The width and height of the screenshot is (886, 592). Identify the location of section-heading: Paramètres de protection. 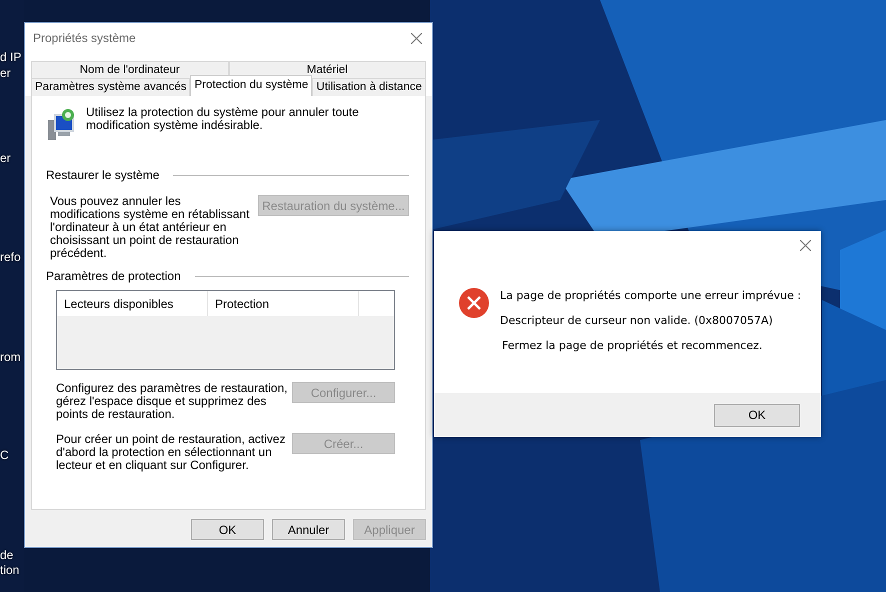
(113, 276).